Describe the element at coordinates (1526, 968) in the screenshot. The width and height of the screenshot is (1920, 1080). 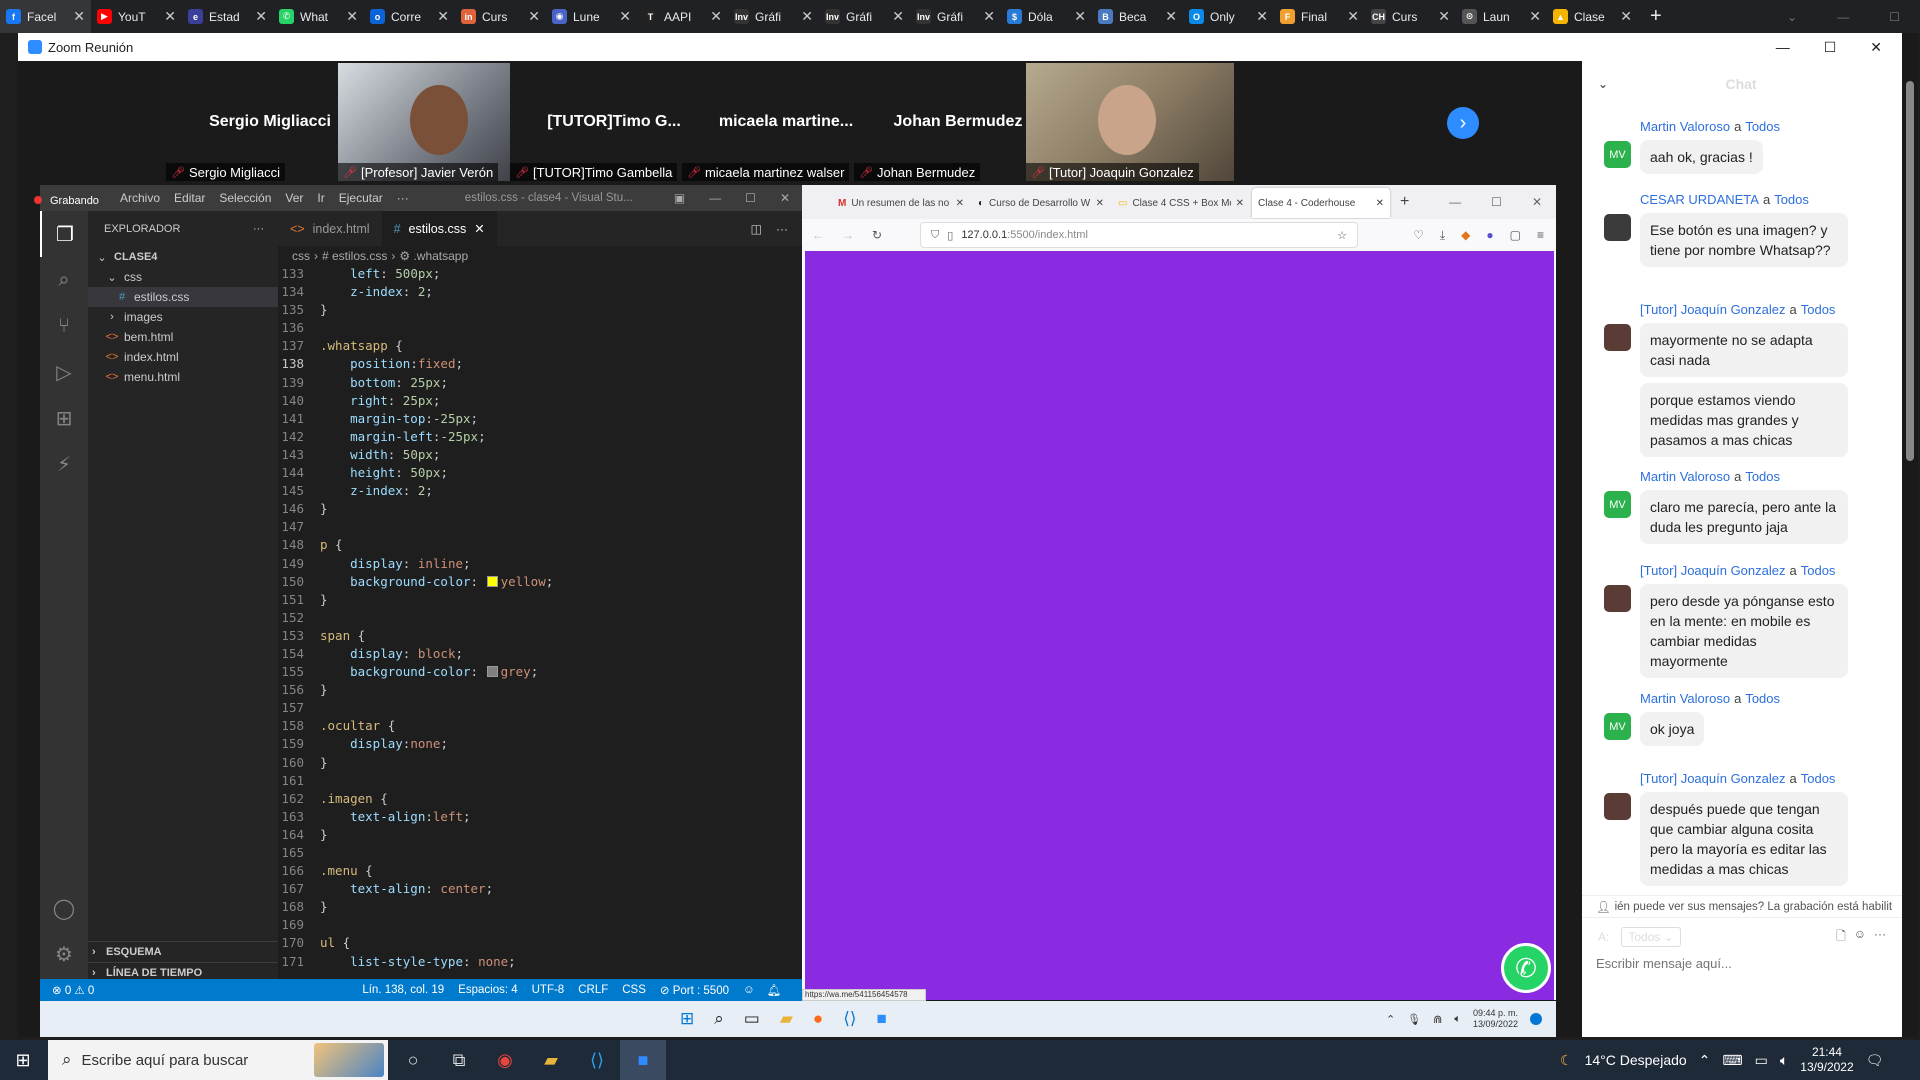
I see `whatsapp-button: ✆` at that location.